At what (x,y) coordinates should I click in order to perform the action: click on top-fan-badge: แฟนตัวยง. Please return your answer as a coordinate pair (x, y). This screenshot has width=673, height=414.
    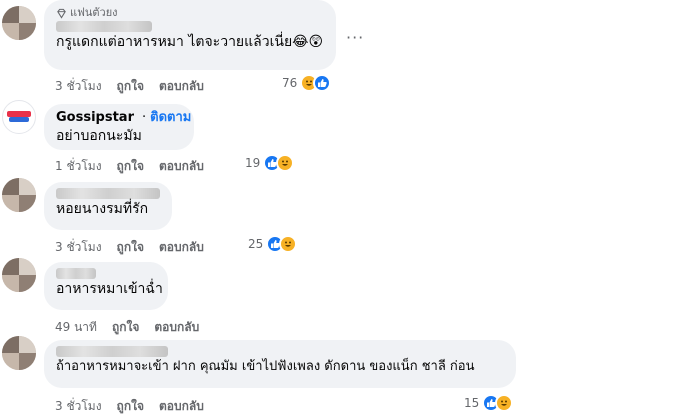
    Looking at the image, I should click on (190, 13).